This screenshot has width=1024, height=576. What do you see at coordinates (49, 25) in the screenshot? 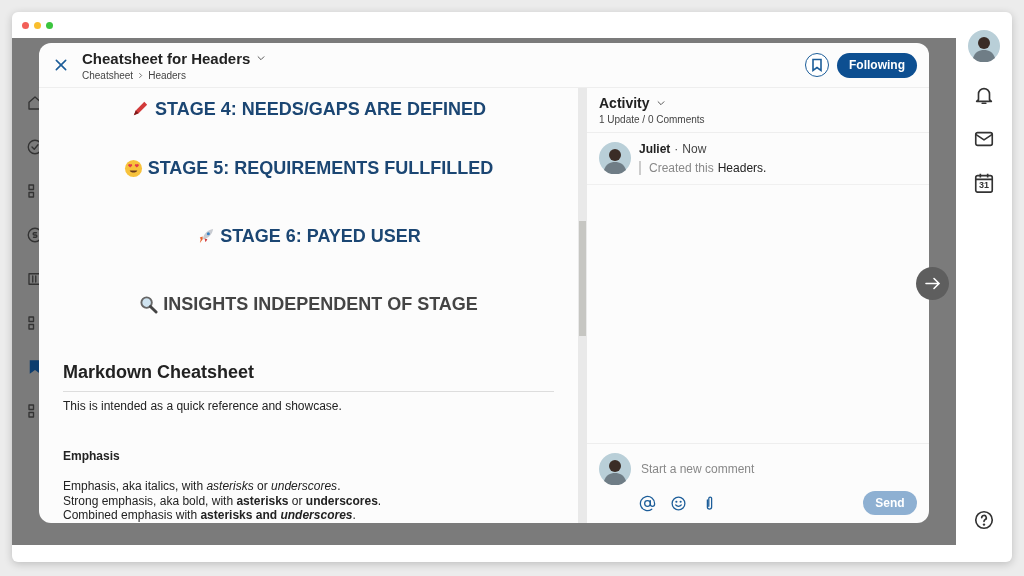
I see `maximize-window-dot` at bounding box center [49, 25].